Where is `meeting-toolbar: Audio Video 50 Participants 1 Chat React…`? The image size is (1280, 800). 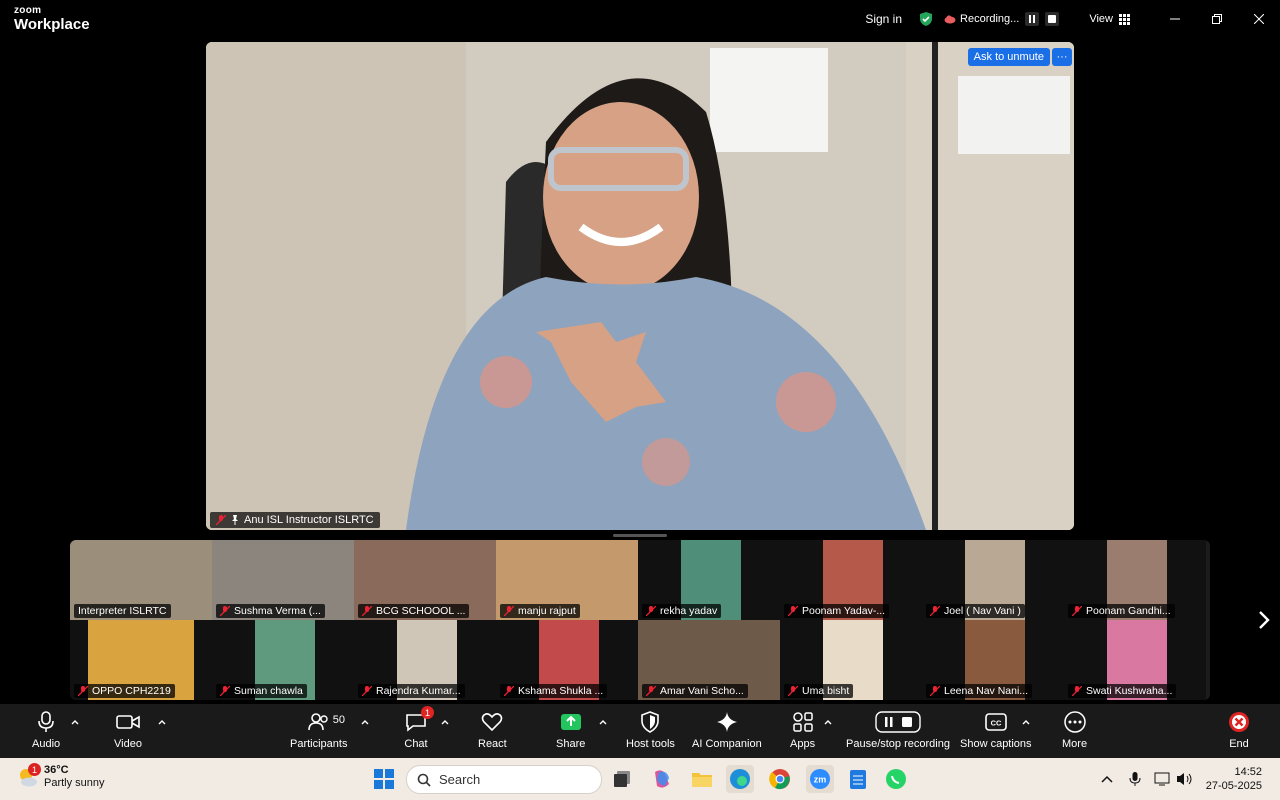 meeting-toolbar: Audio Video 50 Participants 1 Chat React… is located at coordinates (640, 731).